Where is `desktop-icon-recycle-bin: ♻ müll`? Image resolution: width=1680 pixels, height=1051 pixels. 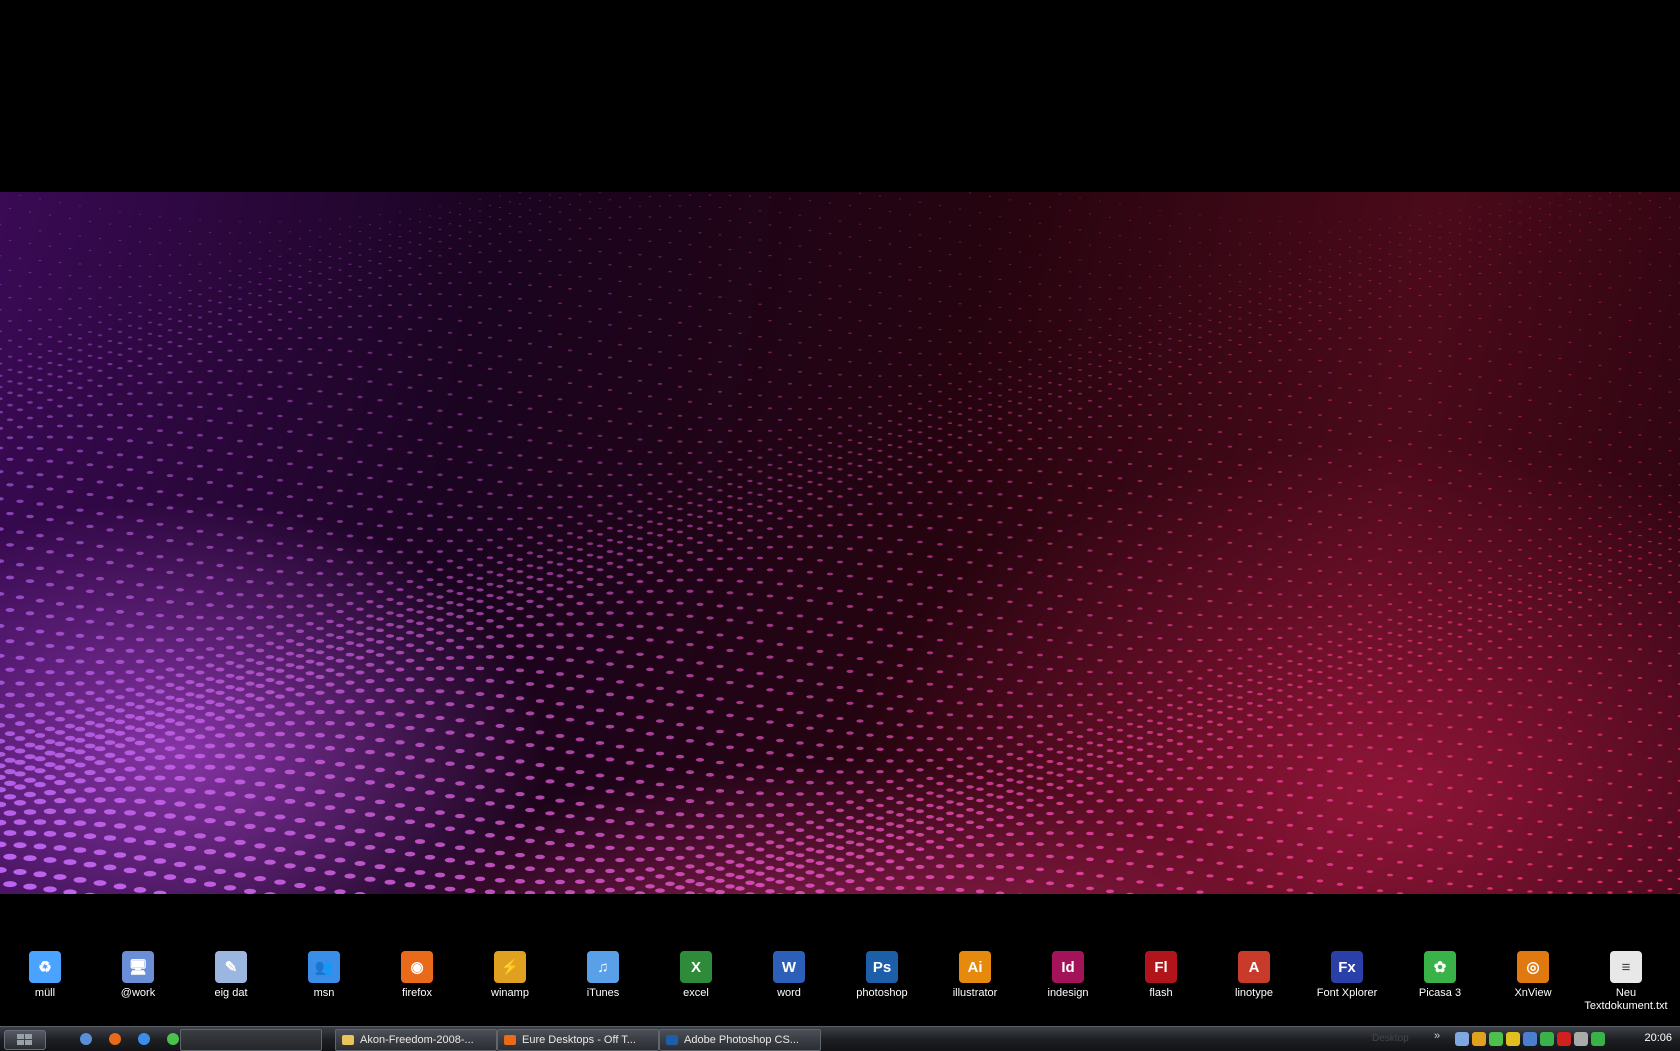
desktop-icon-recycle-bin: ♻ müll is located at coordinates (45, 972).